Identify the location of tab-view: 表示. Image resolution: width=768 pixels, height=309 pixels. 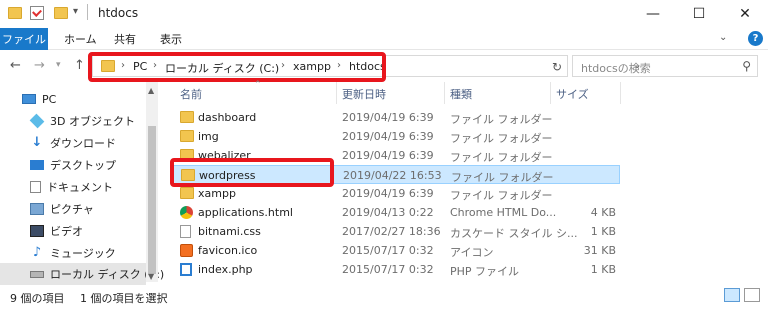
(171, 39).